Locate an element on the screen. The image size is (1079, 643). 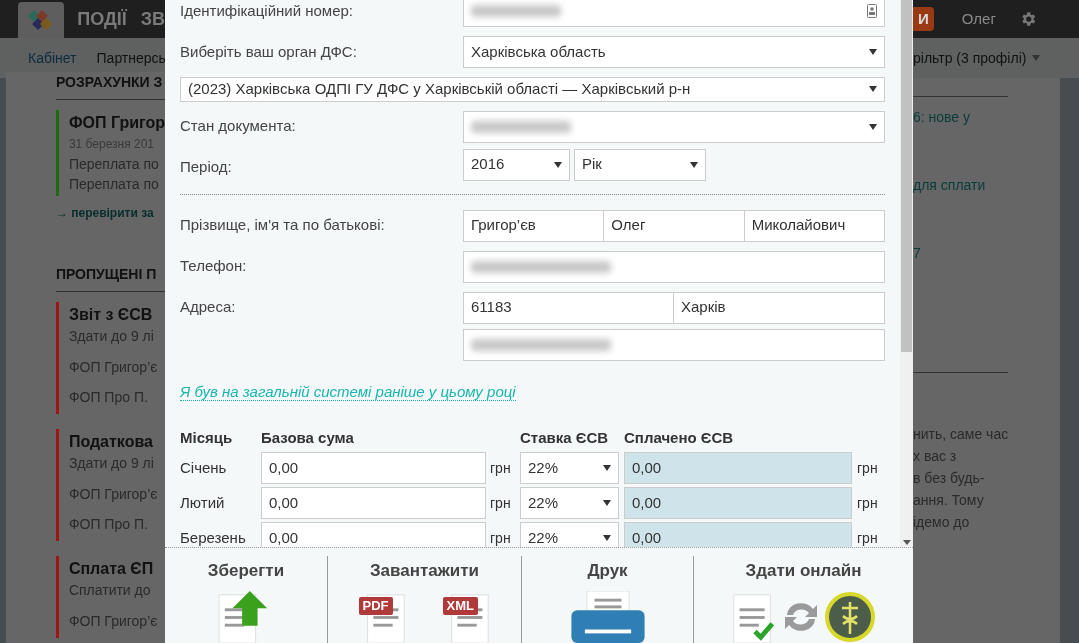
field-label: Стан документа: is located at coordinates (238, 126).